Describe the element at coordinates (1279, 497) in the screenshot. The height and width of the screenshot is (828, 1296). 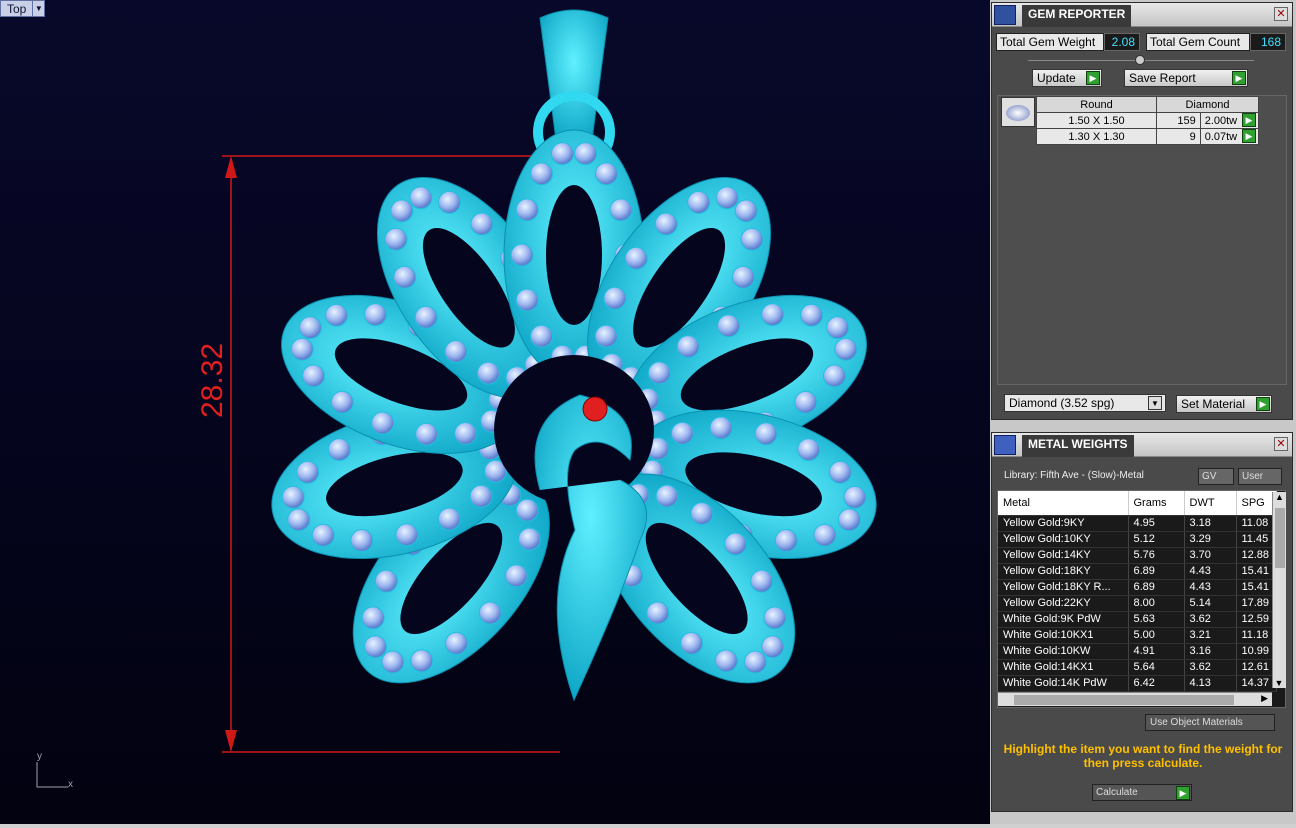
I see `scroll-up-icon: ▲` at that location.